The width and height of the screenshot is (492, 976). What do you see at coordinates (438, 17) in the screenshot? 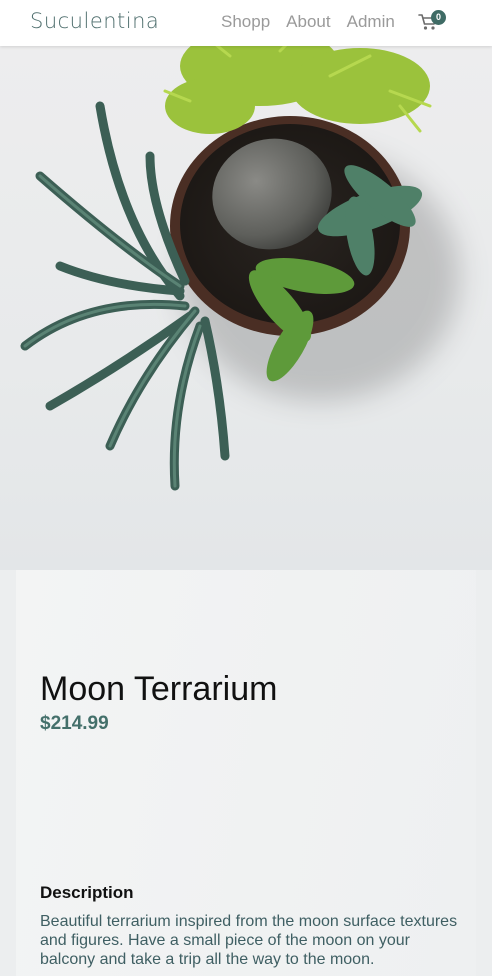
I see `cart-count-badge: 0` at bounding box center [438, 17].